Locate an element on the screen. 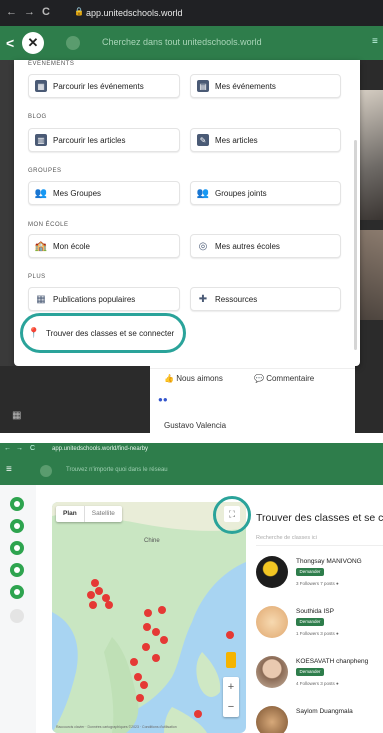 This screenshot has width=383, height=733. results-title: Trouver des classes et se co is located at coordinates (319, 518).